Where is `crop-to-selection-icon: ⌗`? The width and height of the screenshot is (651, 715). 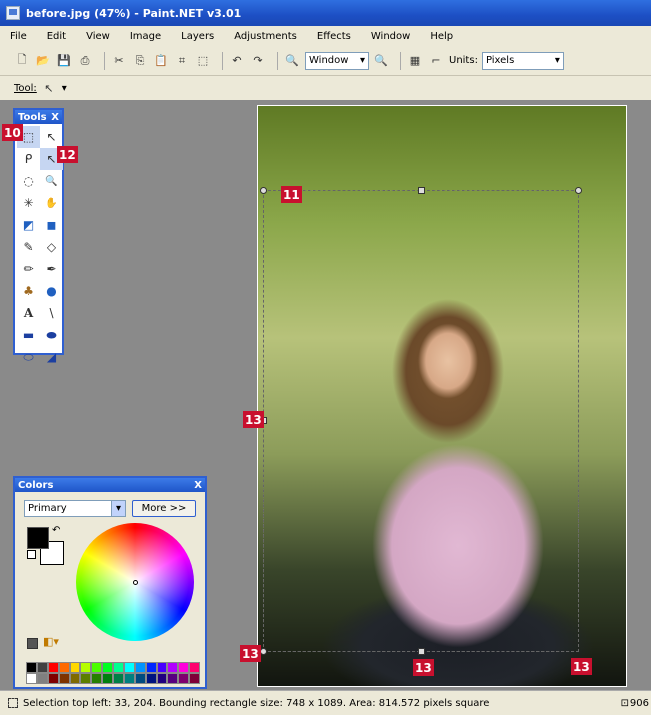 crop-to-selection-icon: ⌗ is located at coordinates (182, 61).